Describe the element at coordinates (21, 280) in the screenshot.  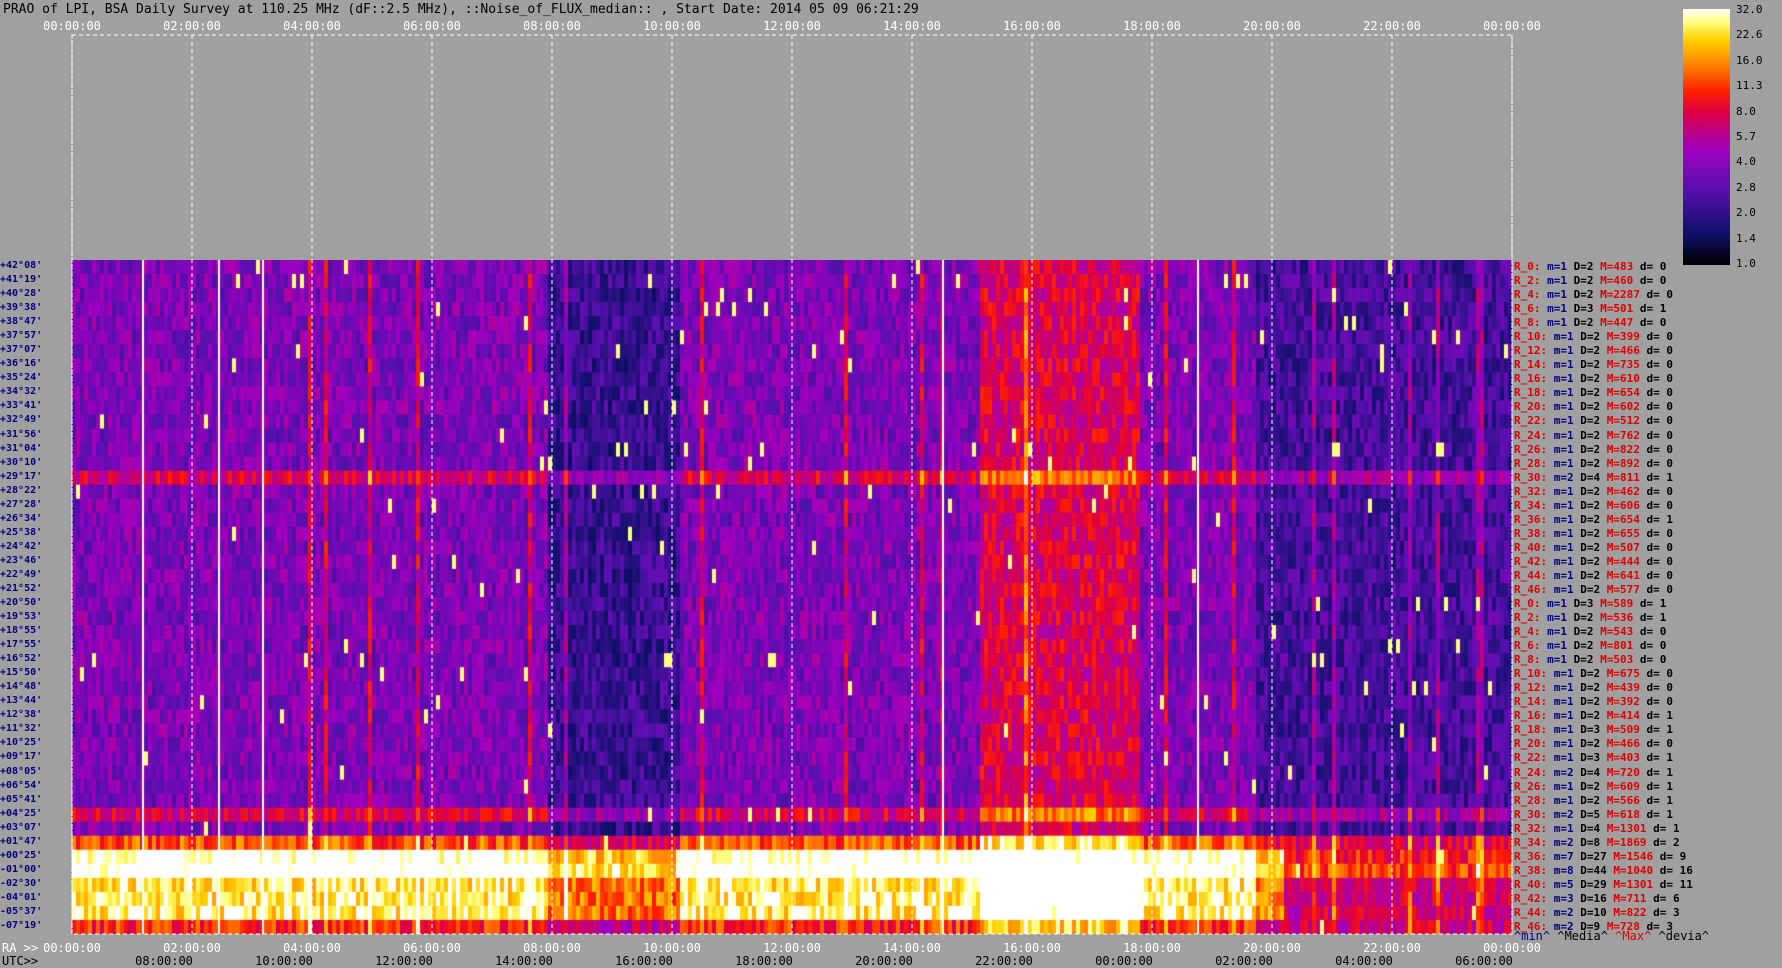
I see `declination-value: +41°19'` at that location.